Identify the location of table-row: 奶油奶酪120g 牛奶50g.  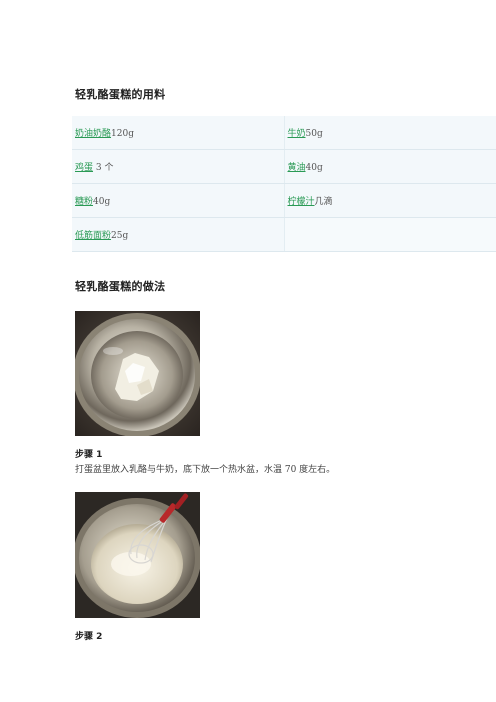
(284, 133).